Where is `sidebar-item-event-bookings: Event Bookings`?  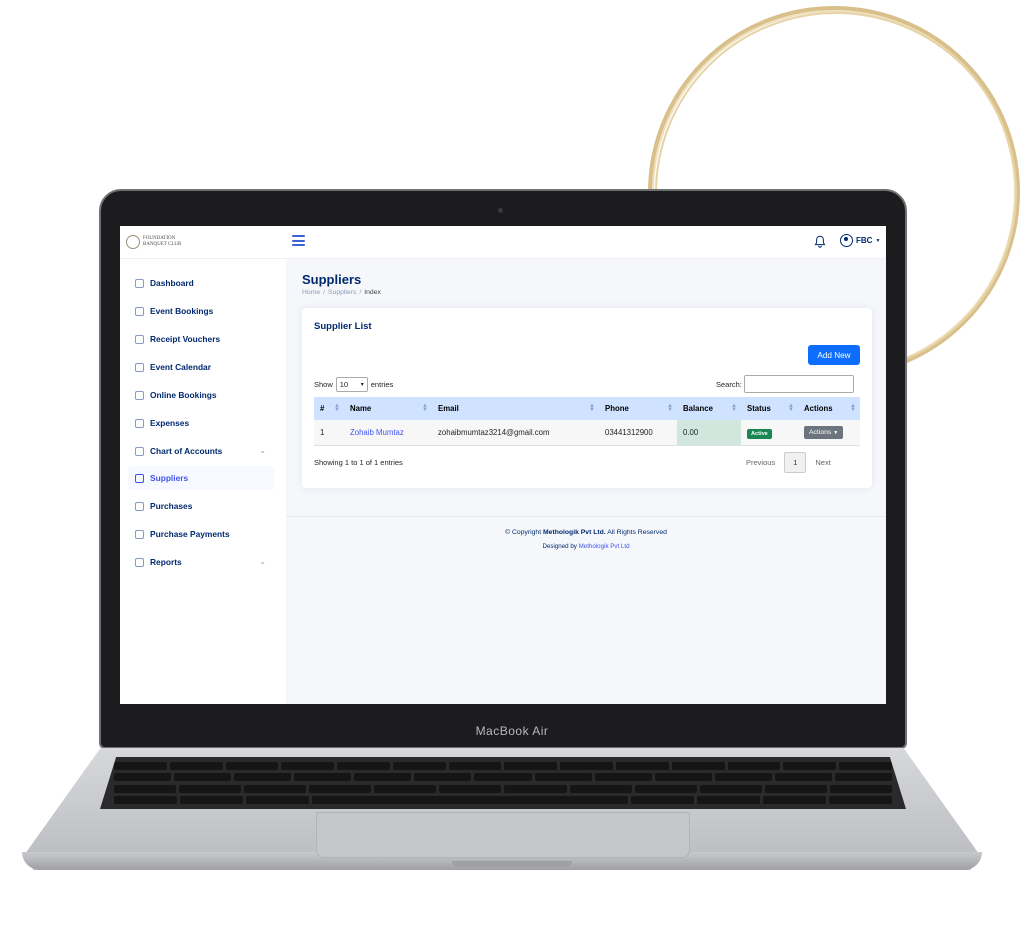 sidebar-item-event-bookings: Event Bookings is located at coordinates (201, 311).